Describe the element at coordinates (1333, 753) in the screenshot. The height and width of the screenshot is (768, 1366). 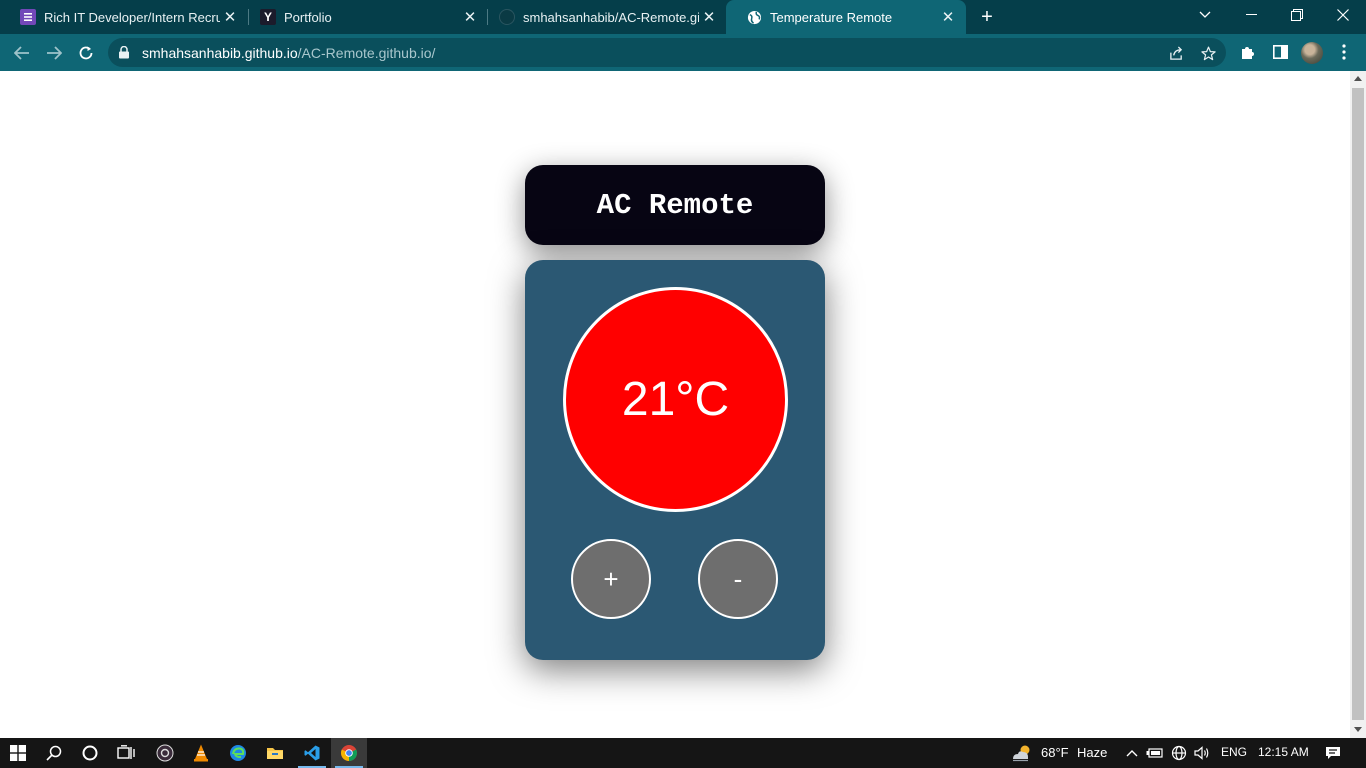
I see `notifications-icon` at that location.